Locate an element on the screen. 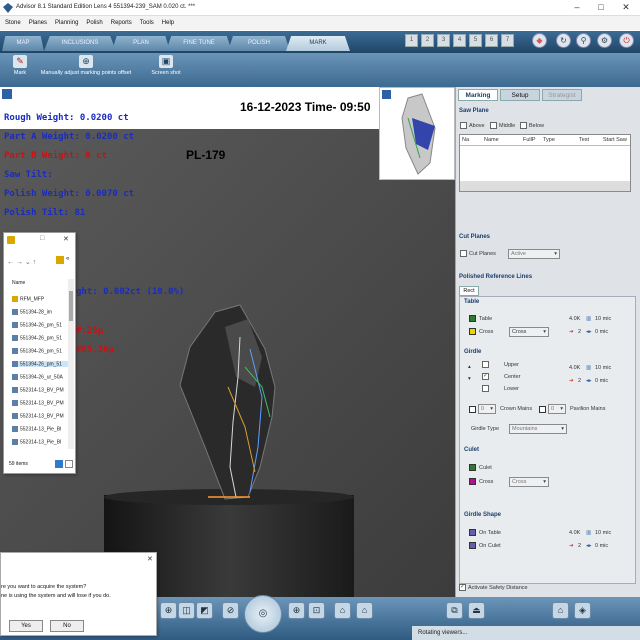 This screenshot has height=640, width=640. tab-polish: POLISH is located at coordinates (259, 43).